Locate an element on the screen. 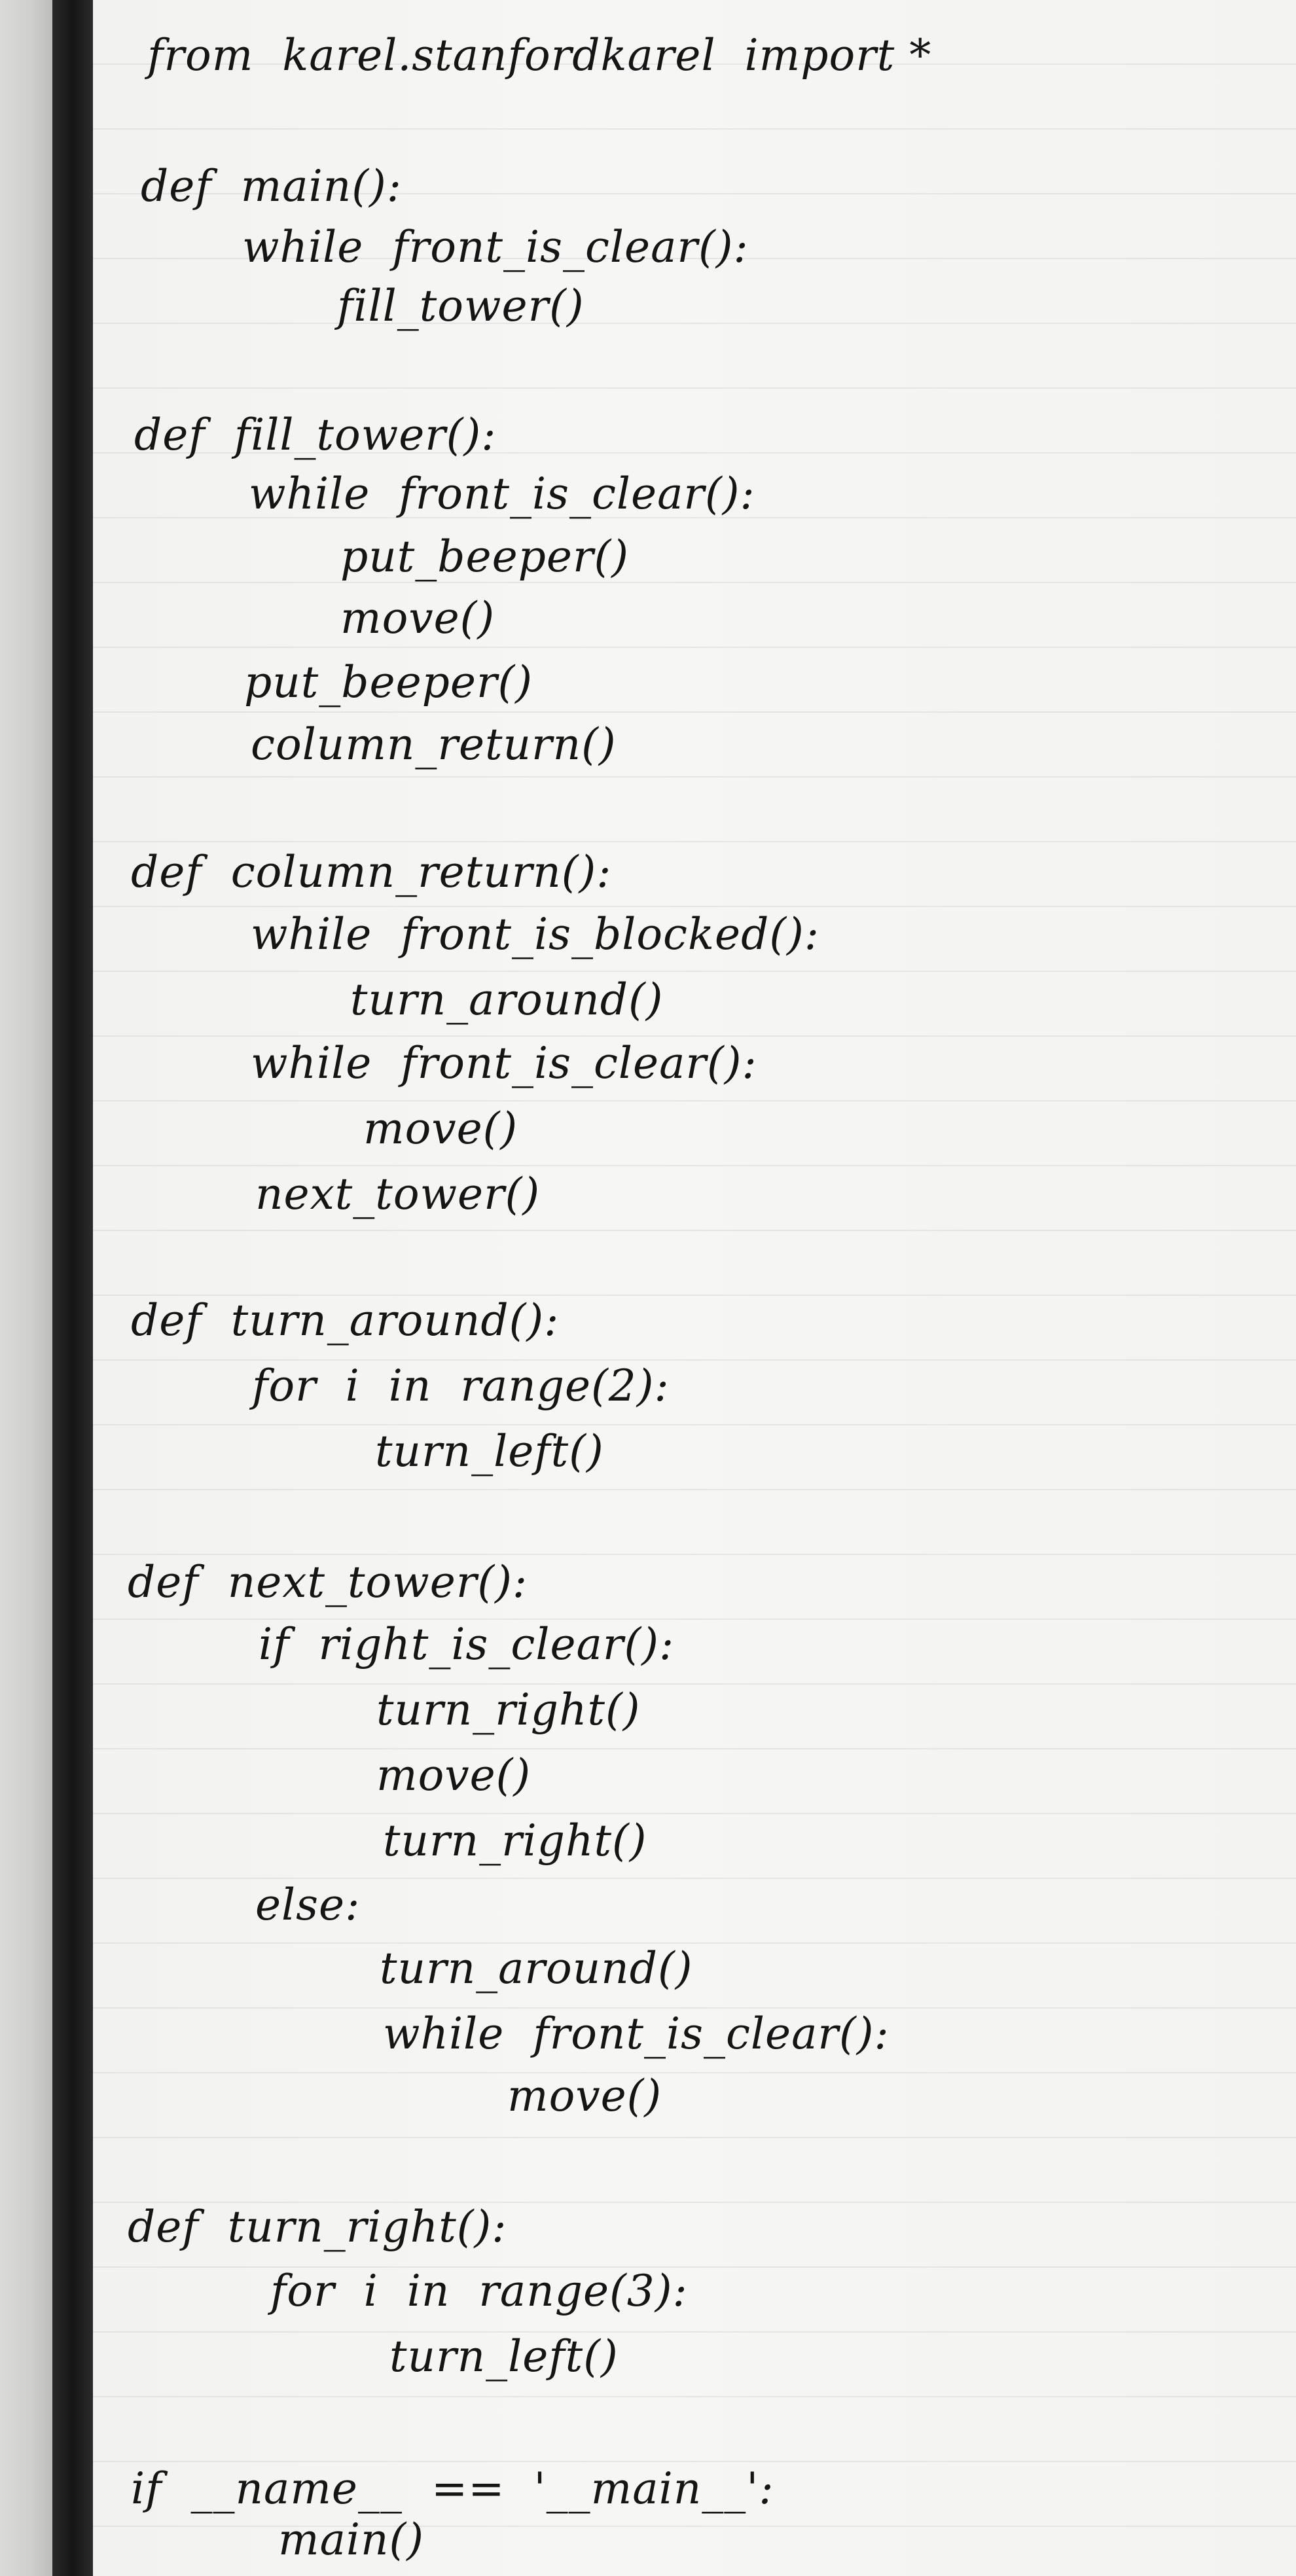 Image resolution: width=1296 pixels, height=2576 pixels. code-line: def main(): is located at coordinates (271, 186).